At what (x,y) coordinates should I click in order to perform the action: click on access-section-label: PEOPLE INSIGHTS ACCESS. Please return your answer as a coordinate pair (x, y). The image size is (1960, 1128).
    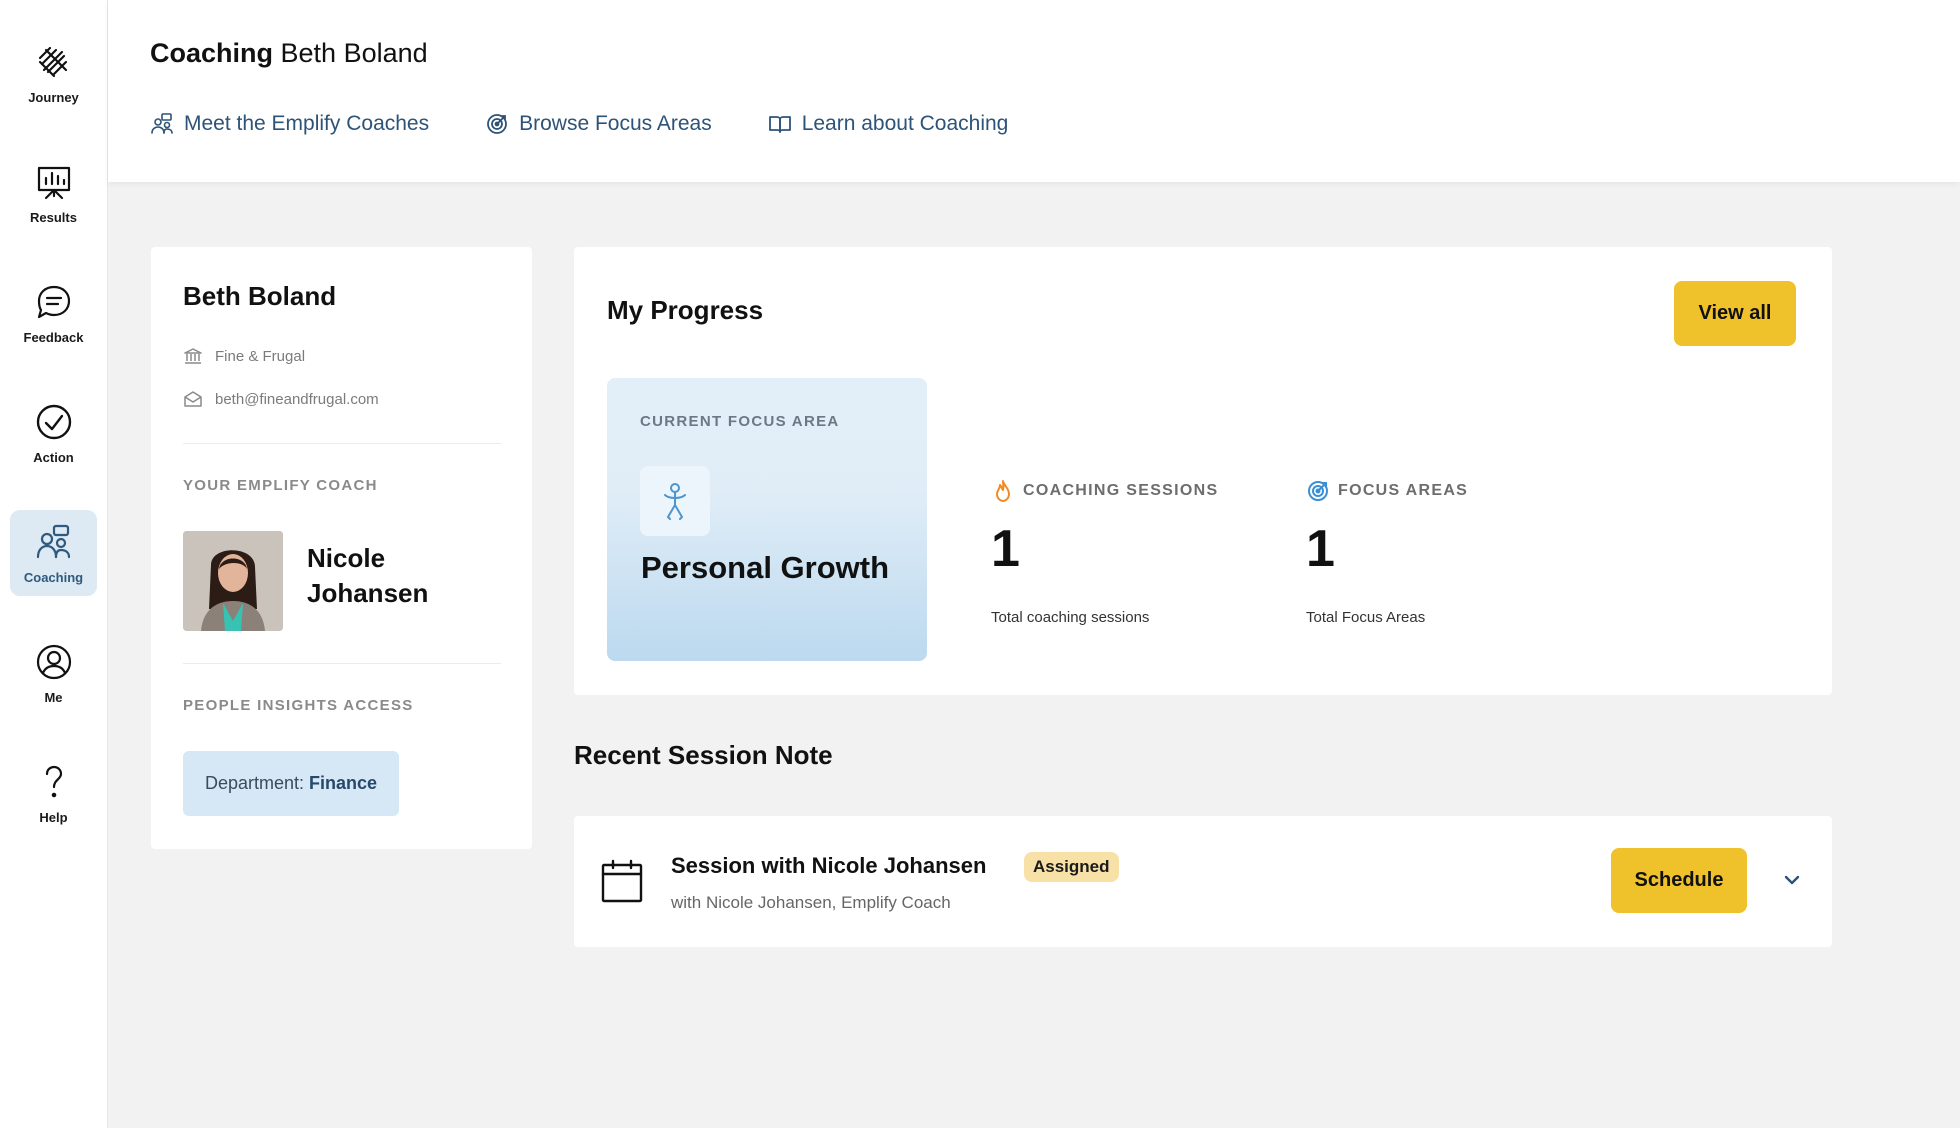
    Looking at the image, I should click on (298, 705).